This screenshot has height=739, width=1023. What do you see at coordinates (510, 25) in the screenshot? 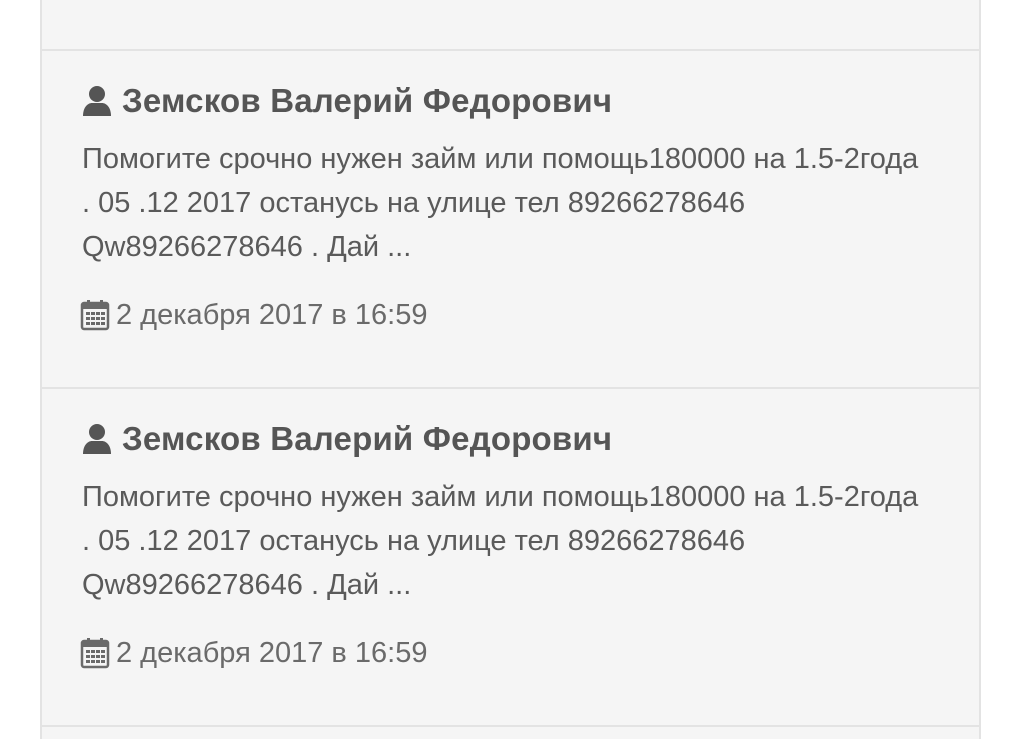
I see `previous-post-card` at bounding box center [510, 25].